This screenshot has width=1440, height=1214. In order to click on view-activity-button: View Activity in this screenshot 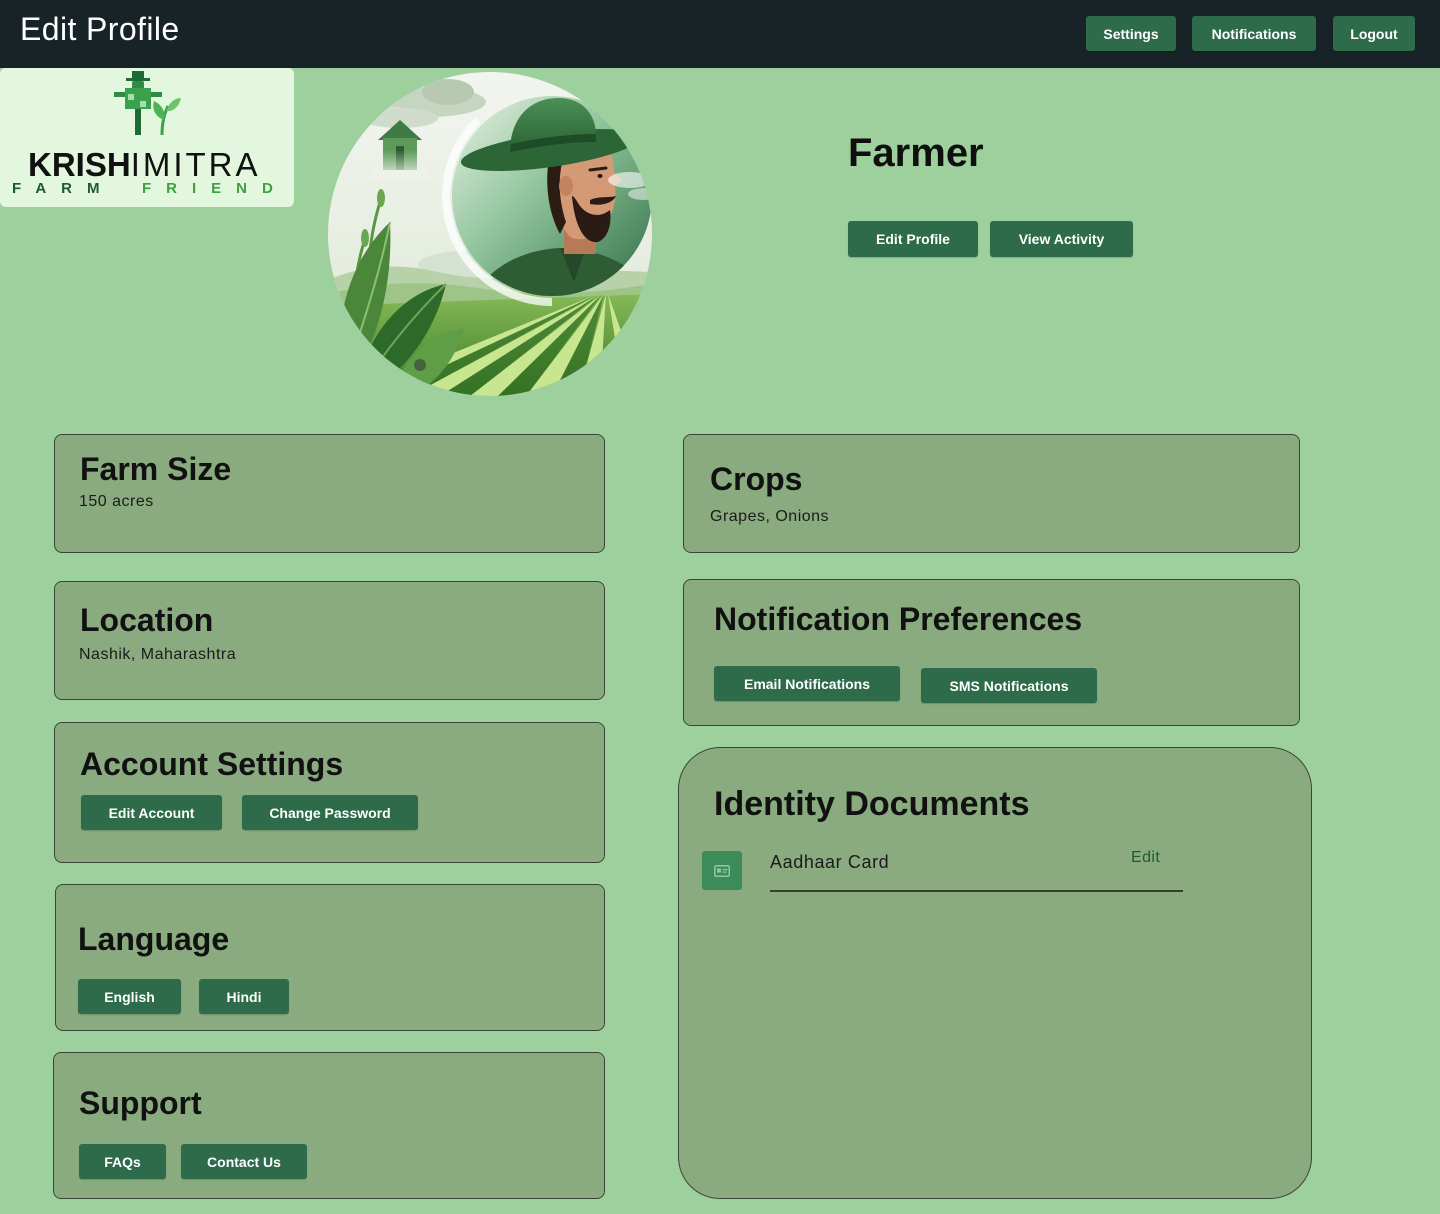, I will do `click(1061, 239)`.